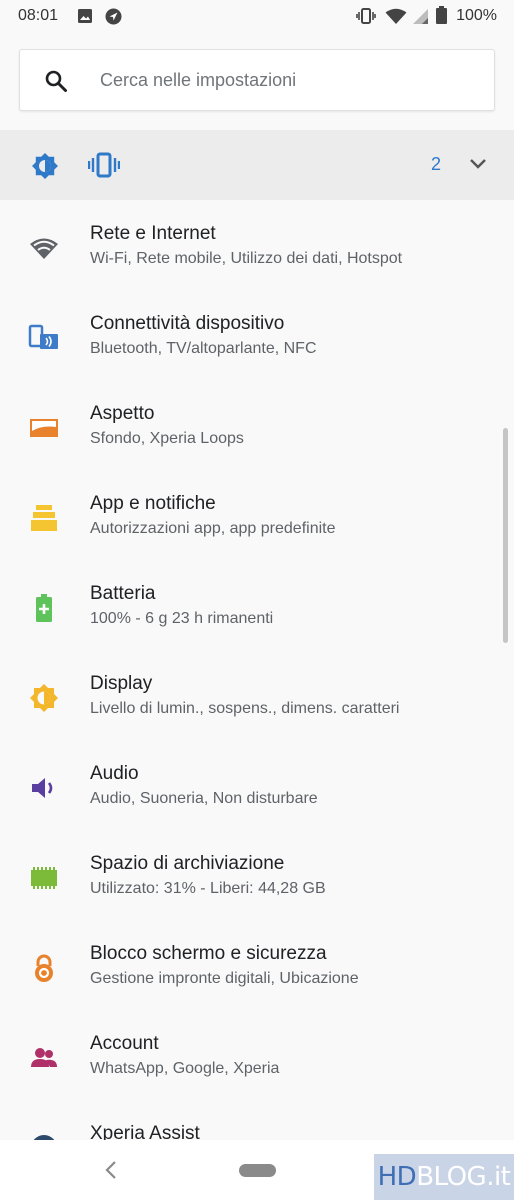  I want to click on watermark-part-1: HD, so click(397, 1177).